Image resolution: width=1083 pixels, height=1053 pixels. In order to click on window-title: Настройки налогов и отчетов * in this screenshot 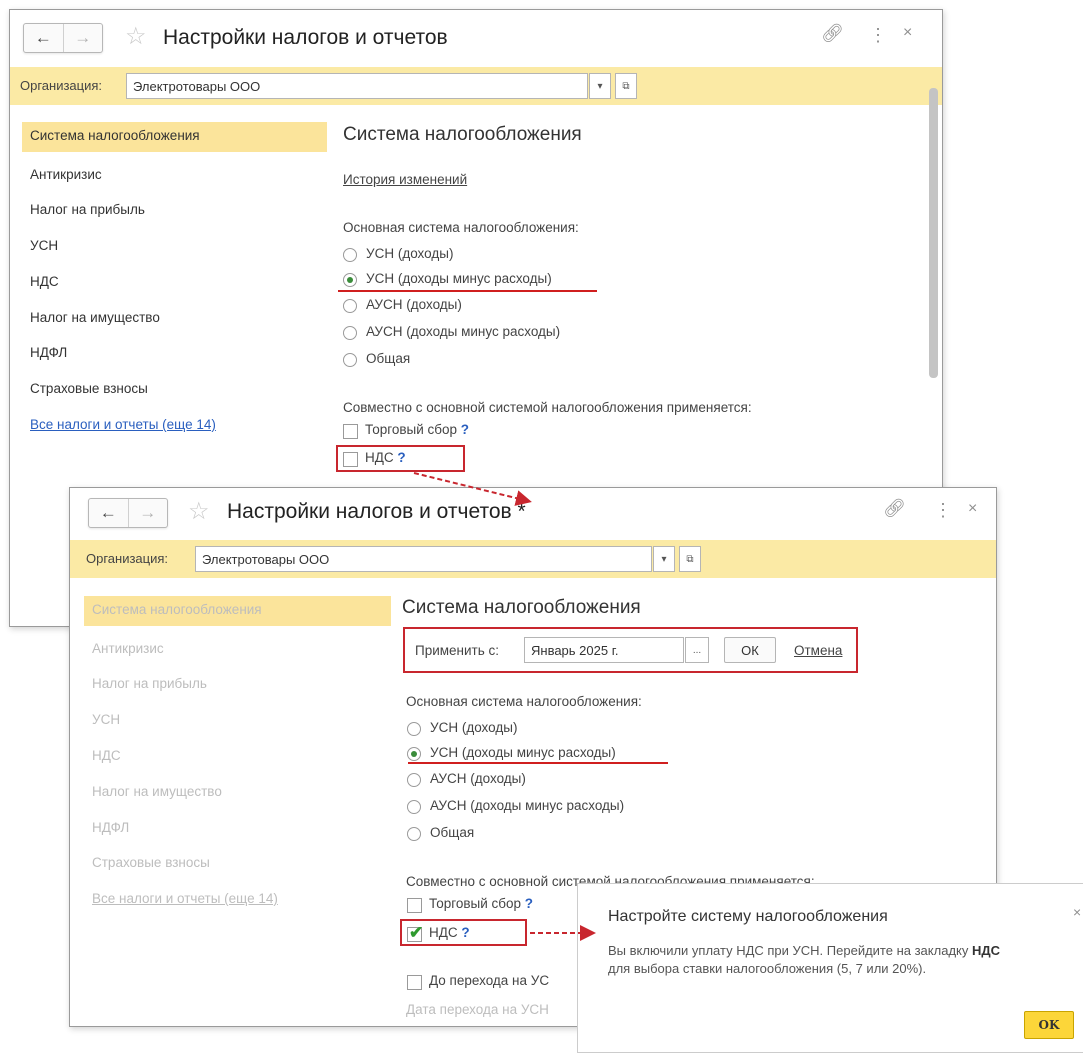, I will do `click(376, 511)`.